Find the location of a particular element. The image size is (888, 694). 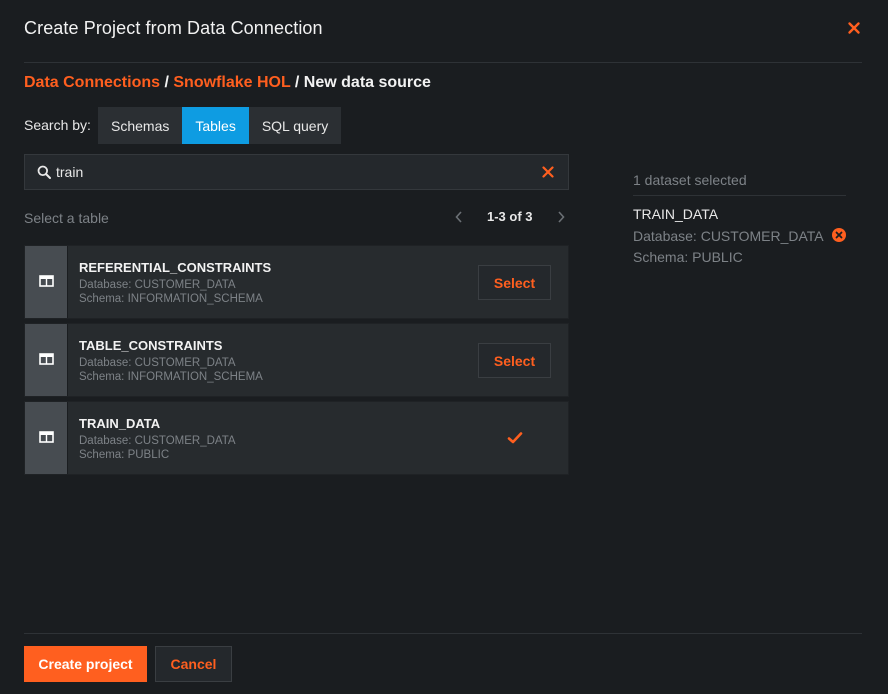

pagination-count: 1-3 of 3 is located at coordinates (510, 216).